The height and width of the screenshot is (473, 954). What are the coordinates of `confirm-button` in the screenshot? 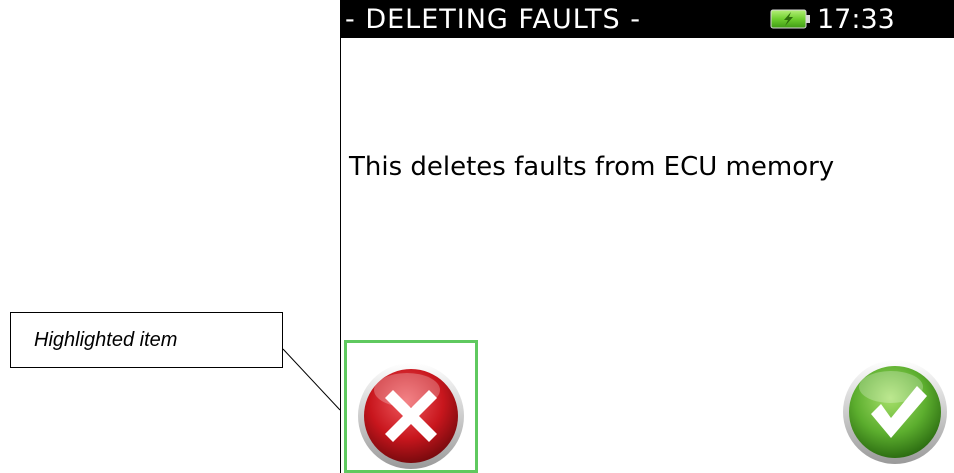 It's located at (895, 411).